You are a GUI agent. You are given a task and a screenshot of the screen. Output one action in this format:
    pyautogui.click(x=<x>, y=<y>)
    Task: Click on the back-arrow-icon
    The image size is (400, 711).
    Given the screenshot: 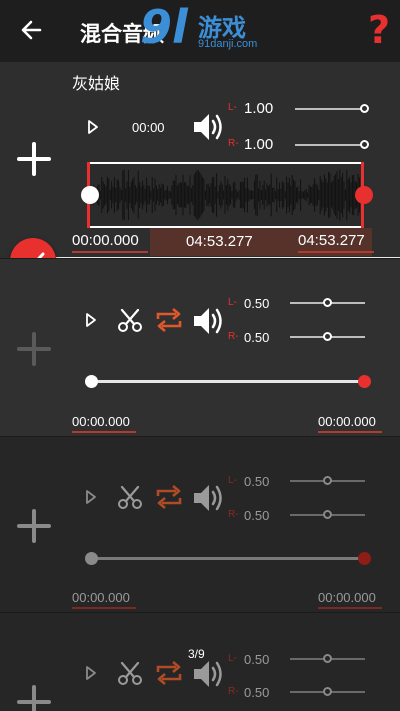 What is the action you would take?
    pyautogui.click(x=32, y=30)
    